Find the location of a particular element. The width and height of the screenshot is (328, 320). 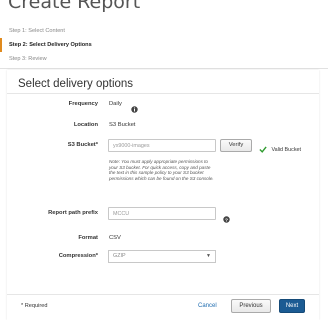

s3-bucket-label: S3 Bucket* is located at coordinates (82, 145).